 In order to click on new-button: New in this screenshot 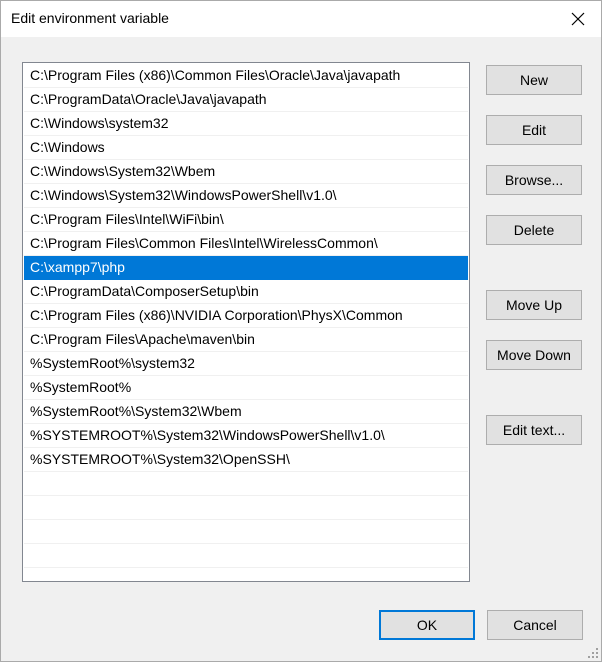, I will do `click(534, 80)`.